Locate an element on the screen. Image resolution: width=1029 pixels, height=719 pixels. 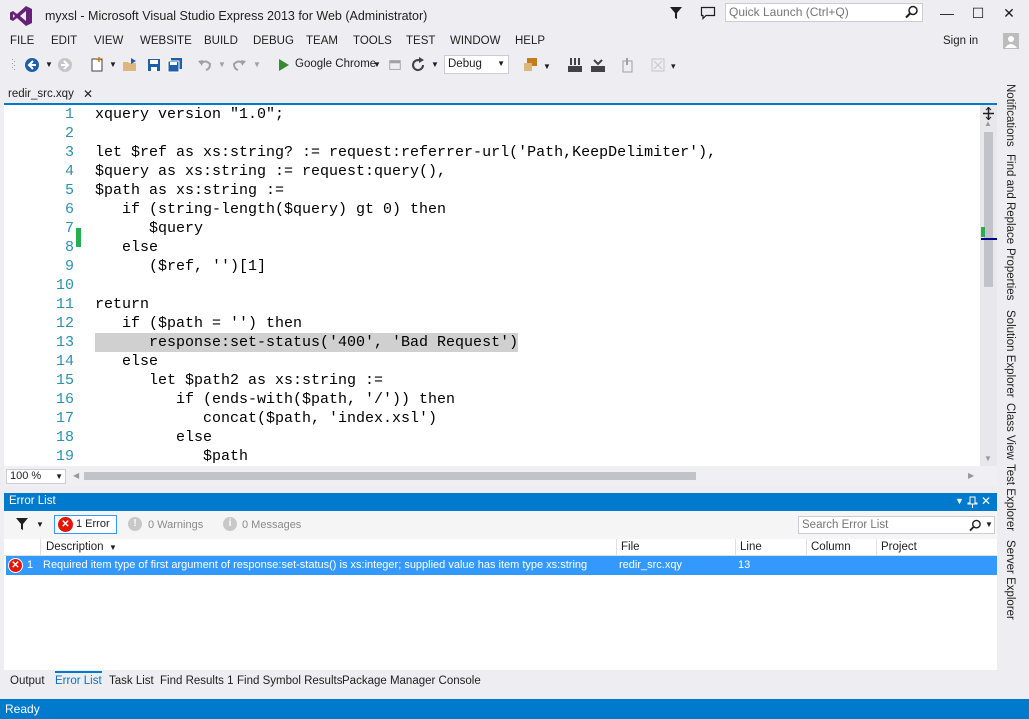
account-icon is located at coordinates (1011, 41).